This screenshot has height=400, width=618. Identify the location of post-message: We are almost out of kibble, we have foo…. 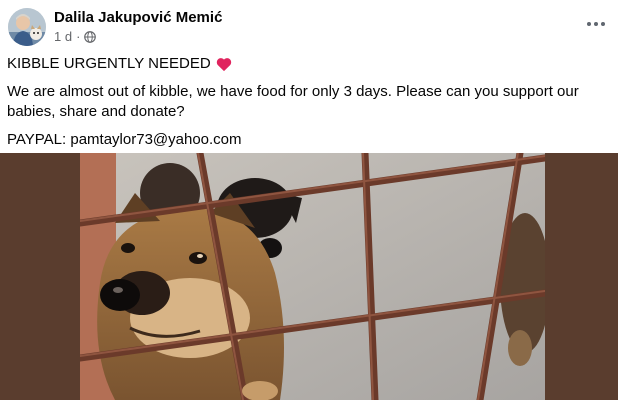
(293, 101).